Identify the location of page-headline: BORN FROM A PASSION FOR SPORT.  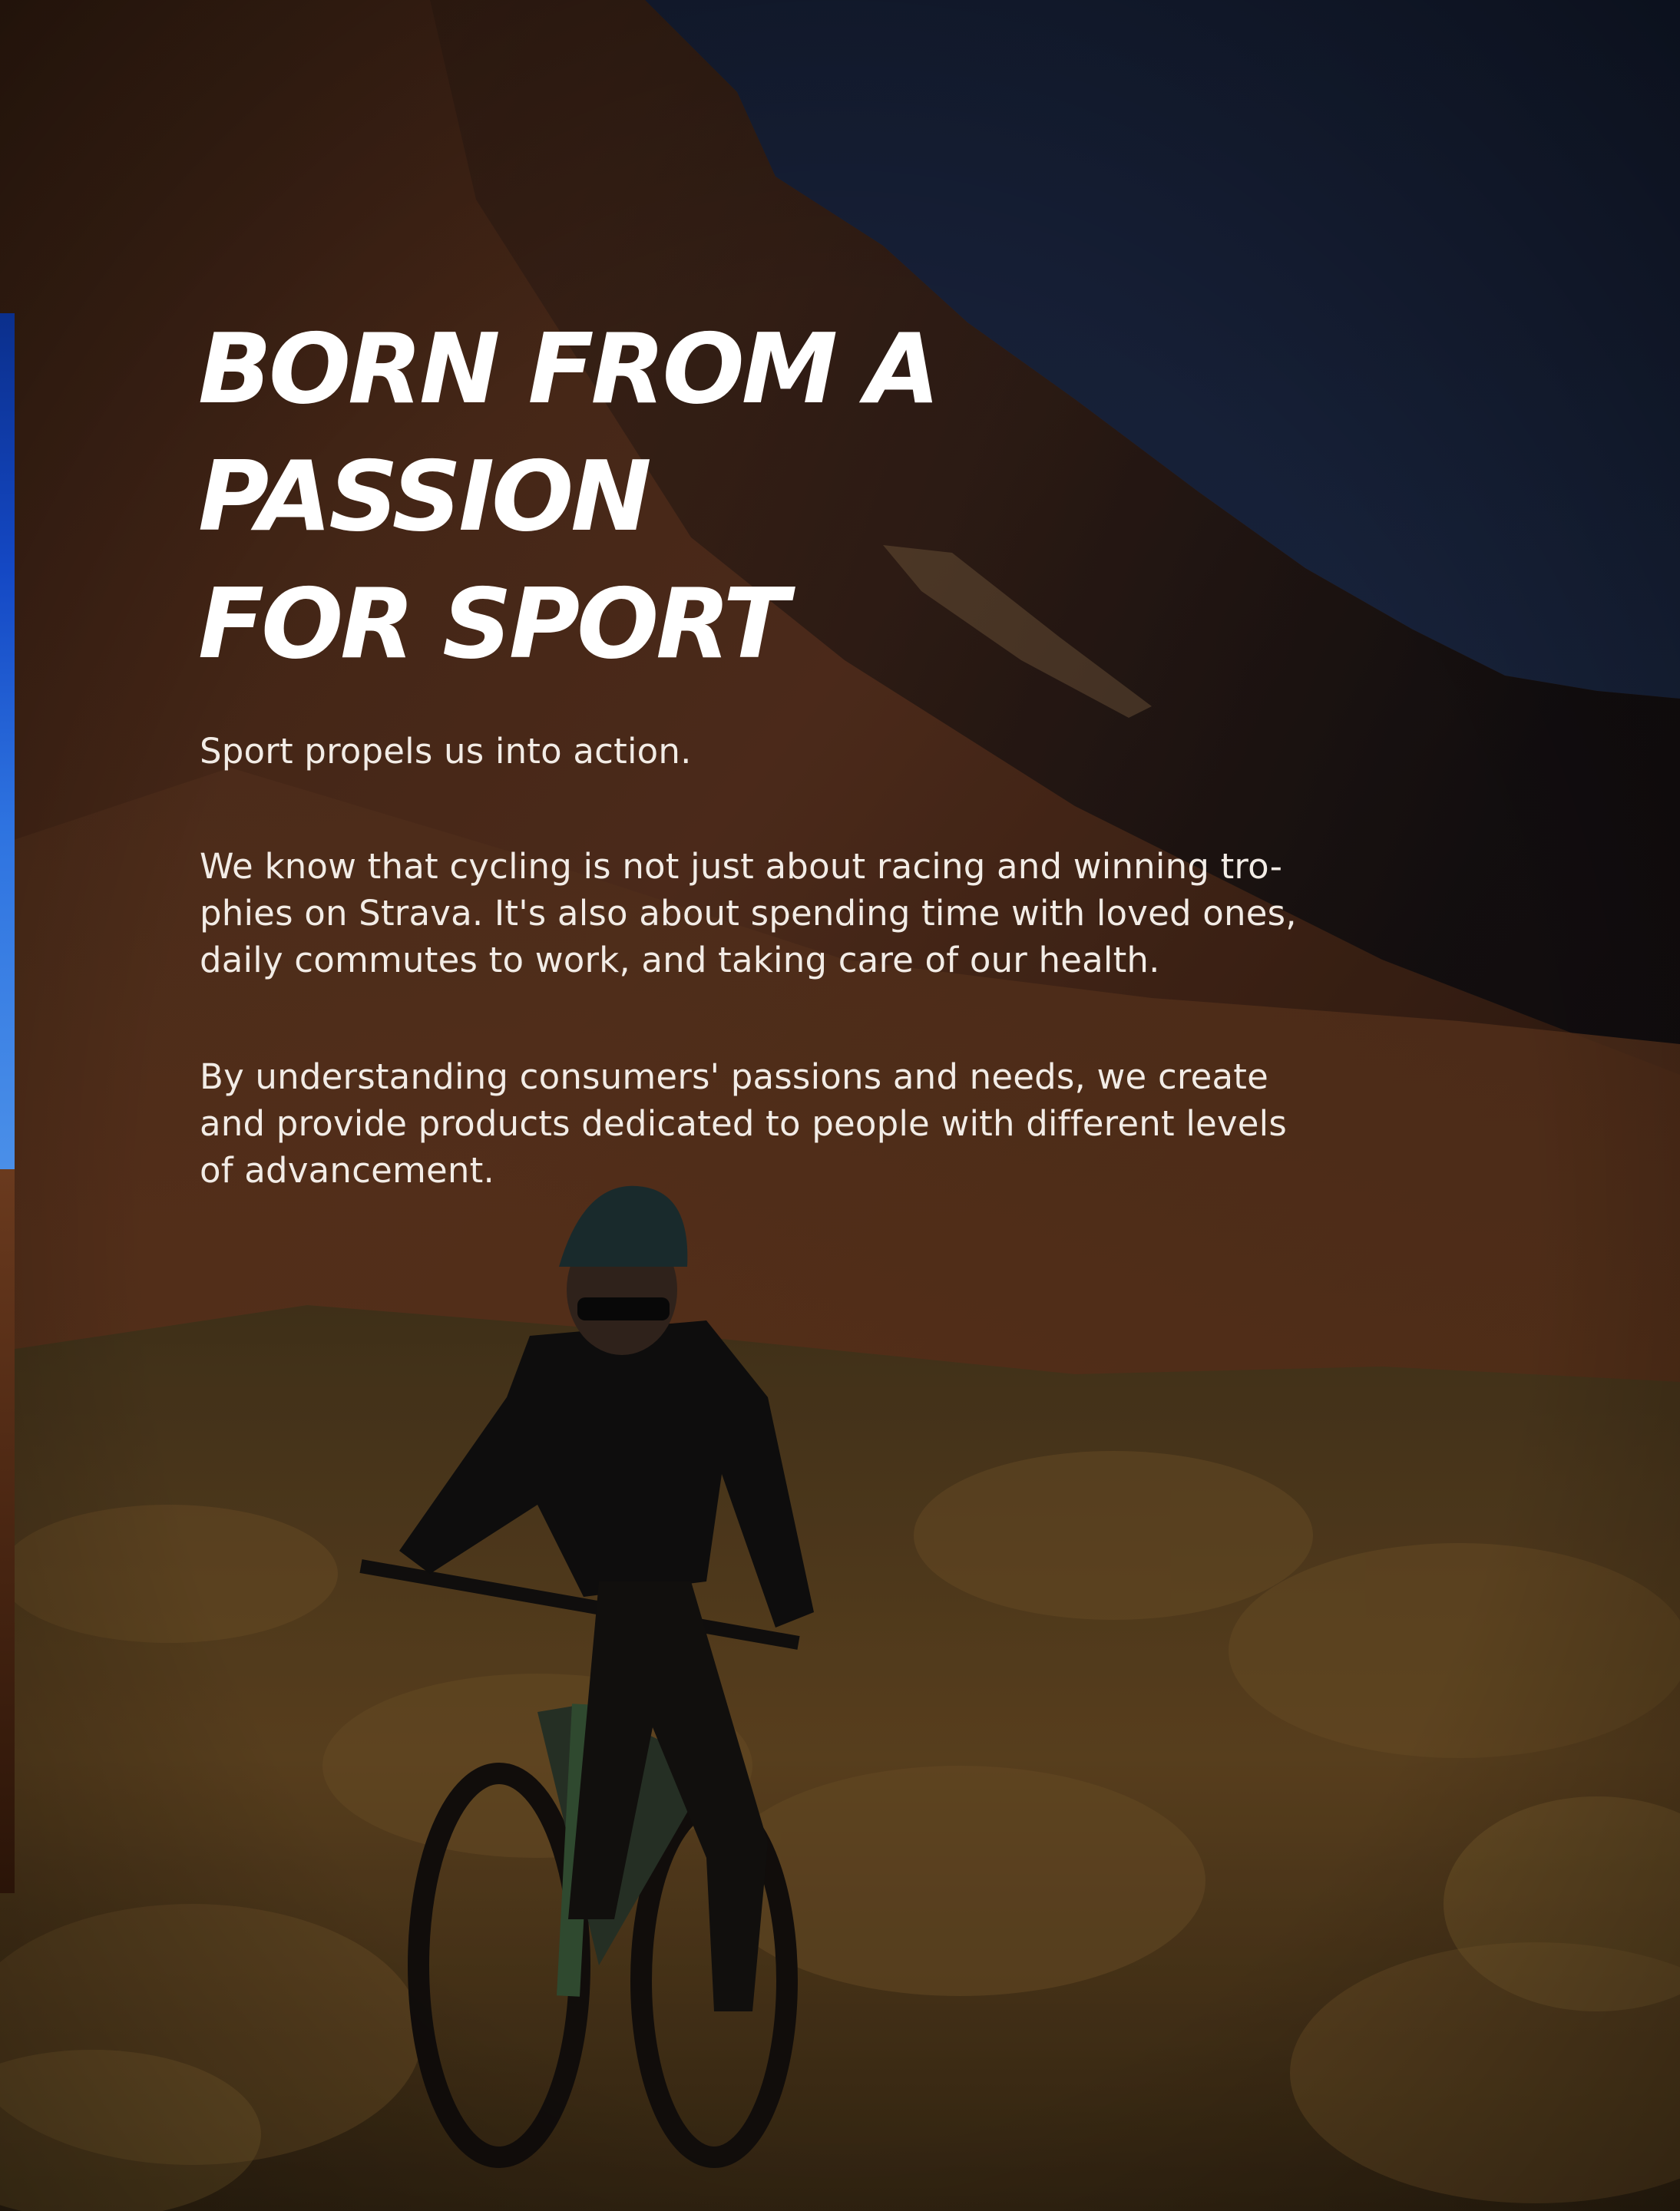
(782, 497).